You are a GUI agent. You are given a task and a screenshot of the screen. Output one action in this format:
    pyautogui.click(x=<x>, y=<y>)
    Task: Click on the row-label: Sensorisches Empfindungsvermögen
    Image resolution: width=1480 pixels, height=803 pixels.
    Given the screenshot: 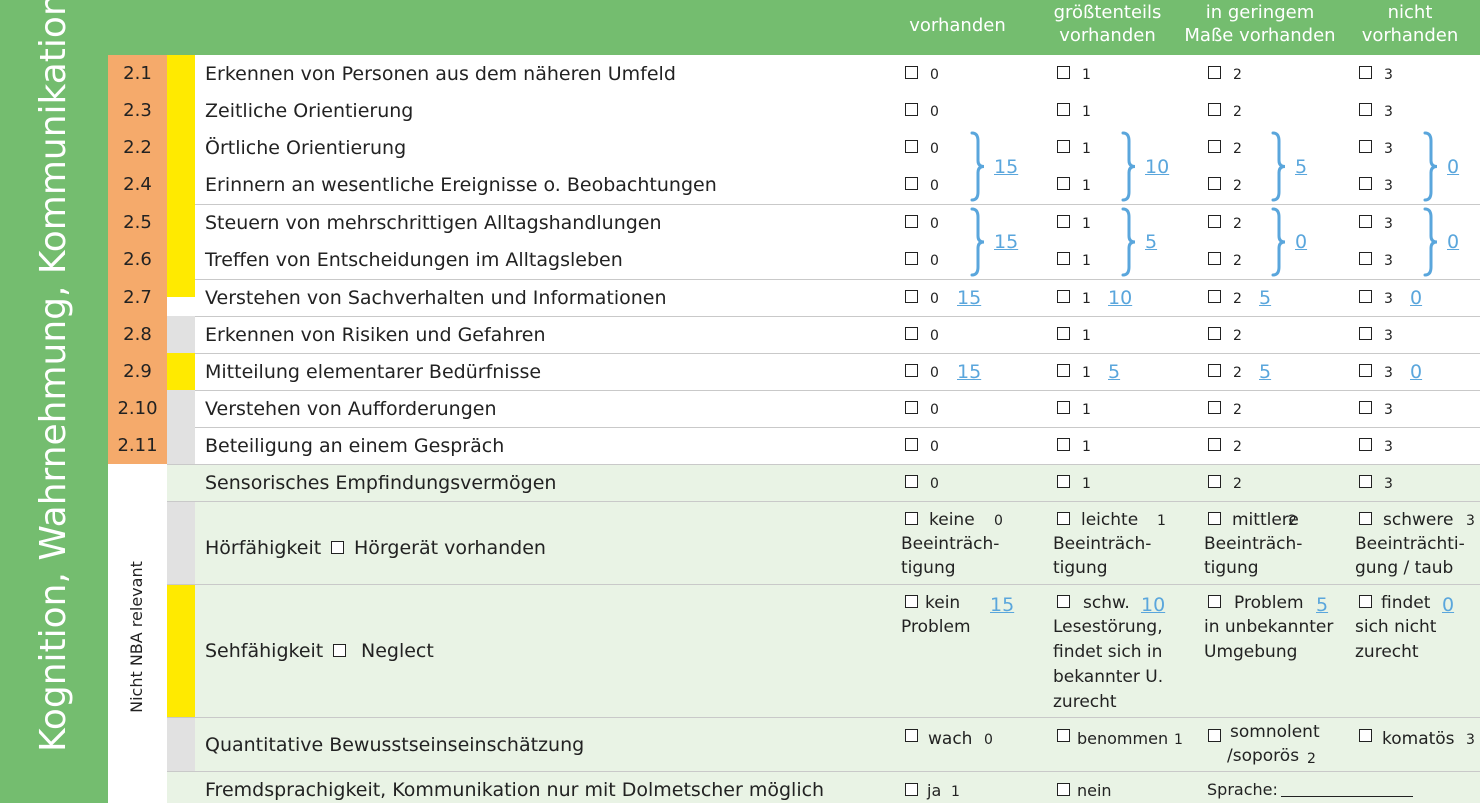 What is the action you would take?
    pyautogui.click(x=381, y=482)
    